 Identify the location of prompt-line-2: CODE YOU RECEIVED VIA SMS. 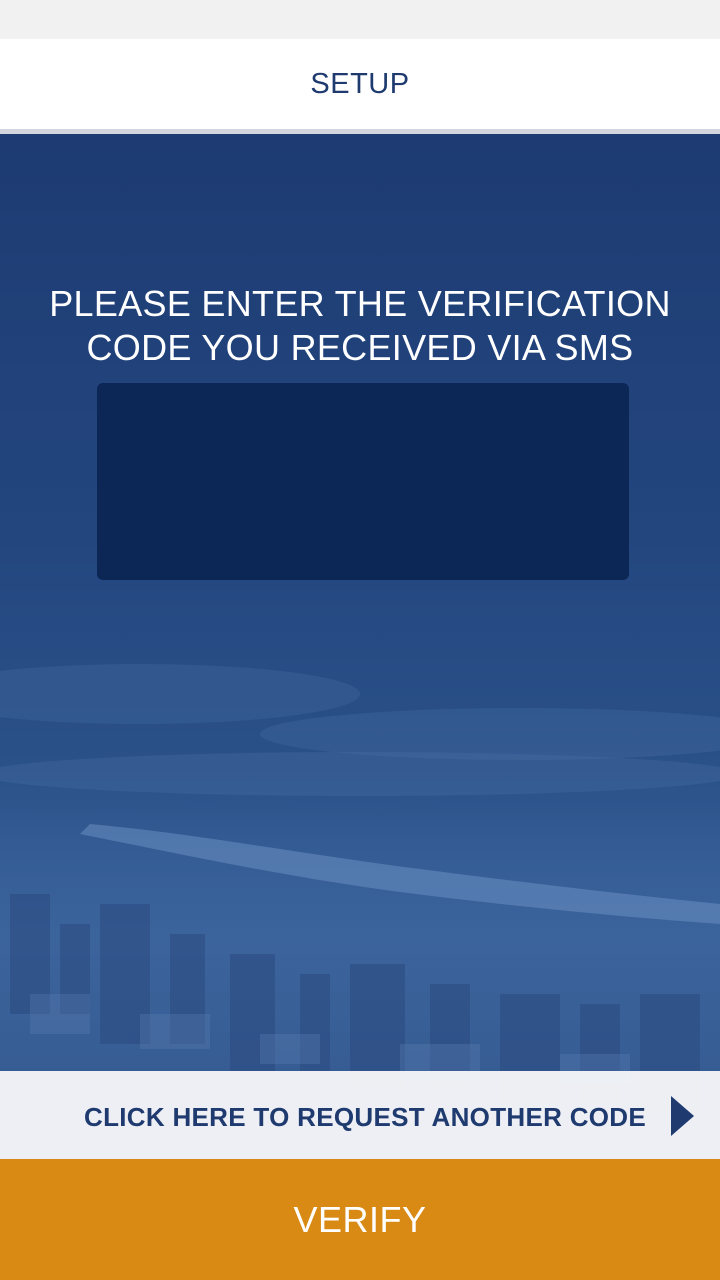
(360, 347).